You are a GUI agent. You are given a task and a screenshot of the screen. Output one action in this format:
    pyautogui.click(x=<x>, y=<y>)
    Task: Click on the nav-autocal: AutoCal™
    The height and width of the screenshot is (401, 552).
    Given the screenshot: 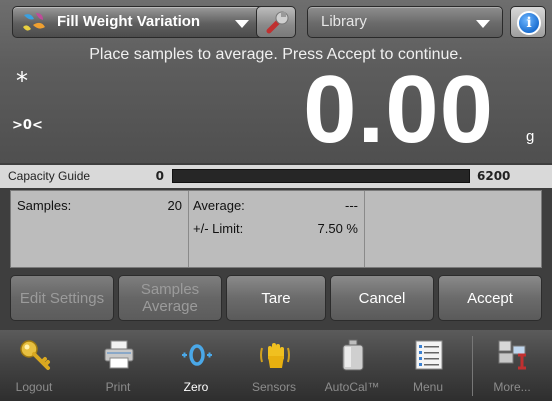 What is the action you would take?
    pyautogui.click(x=352, y=365)
    